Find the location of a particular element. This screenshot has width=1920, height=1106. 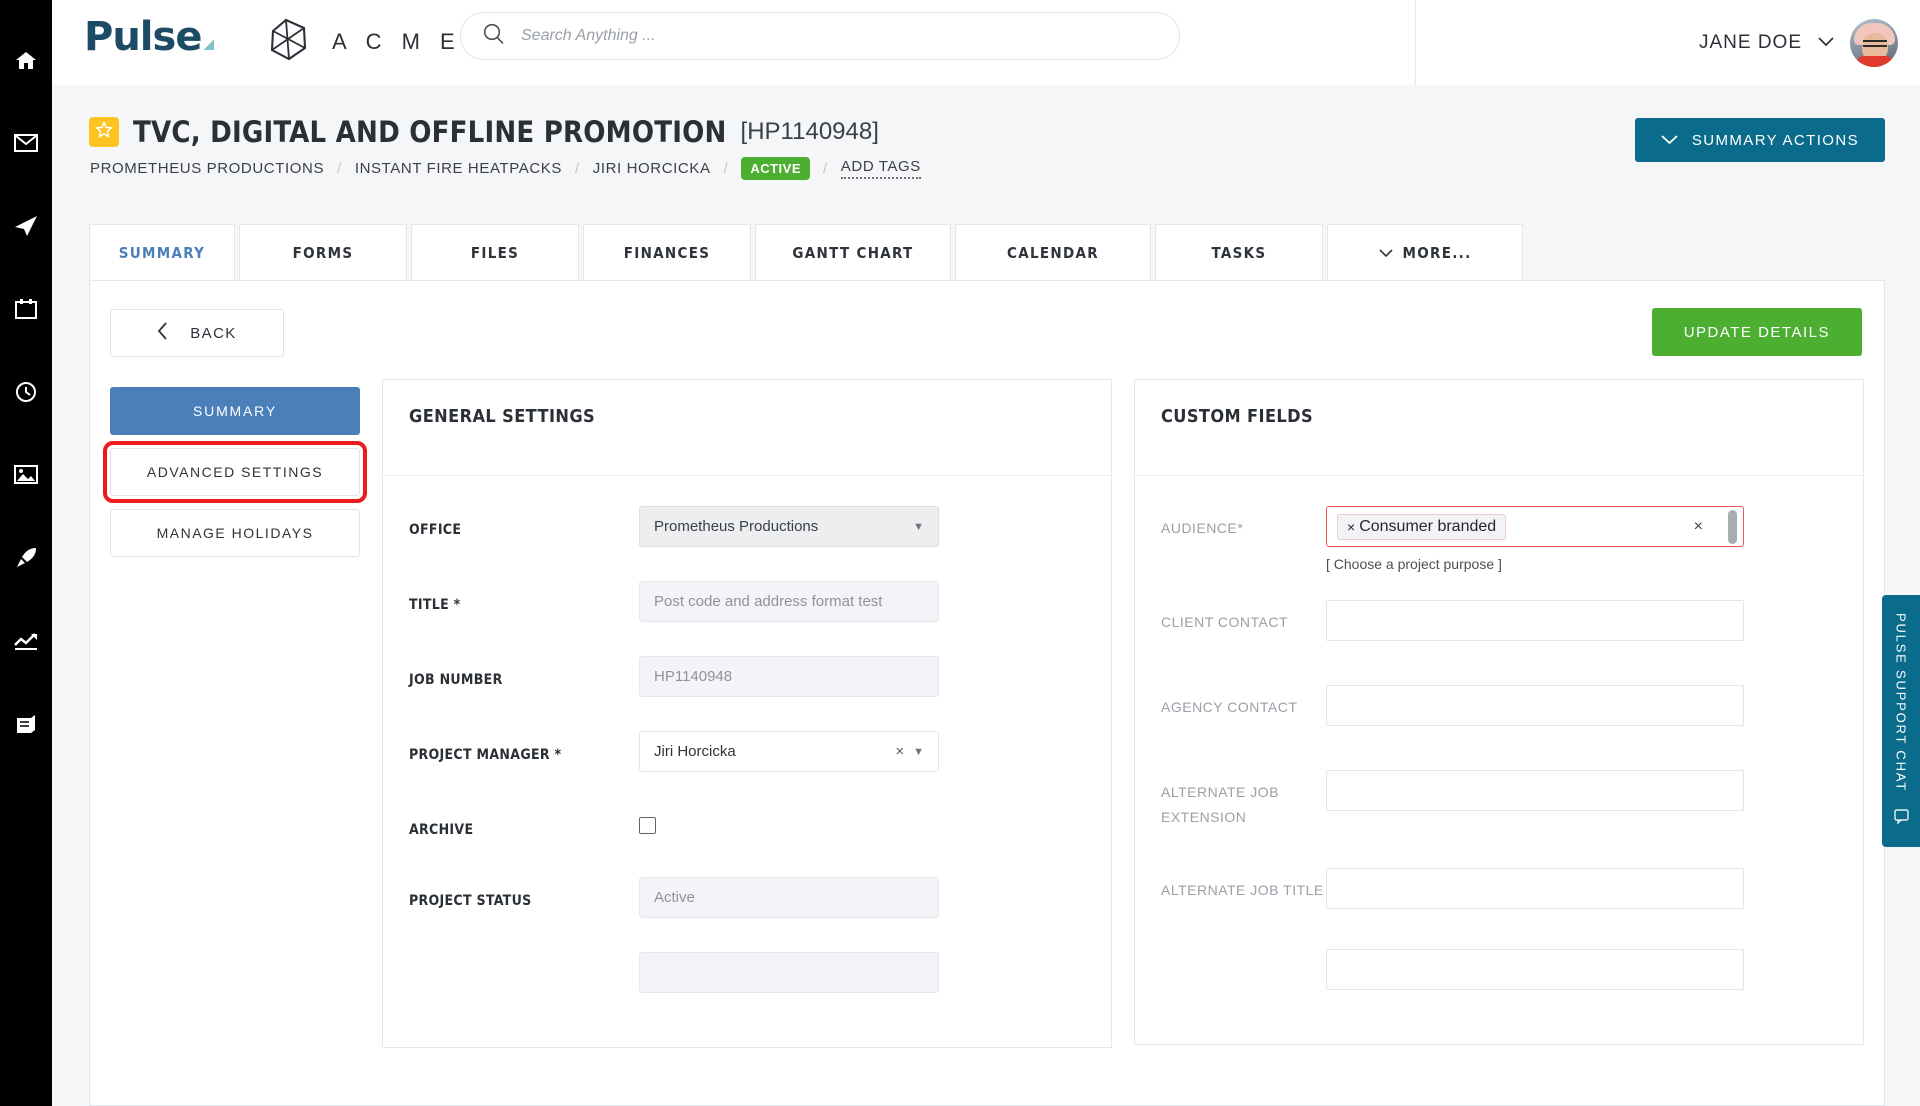

custom-next-input is located at coordinates (1535, 969).